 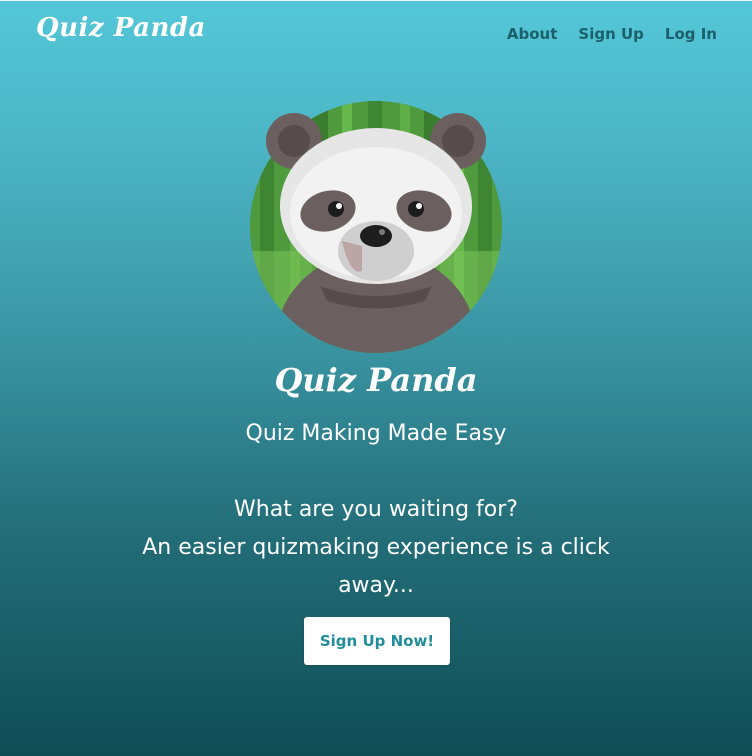 I want to click on navbar: Quiz Panda About Sign Up Log In, so click(x=376, y=33).